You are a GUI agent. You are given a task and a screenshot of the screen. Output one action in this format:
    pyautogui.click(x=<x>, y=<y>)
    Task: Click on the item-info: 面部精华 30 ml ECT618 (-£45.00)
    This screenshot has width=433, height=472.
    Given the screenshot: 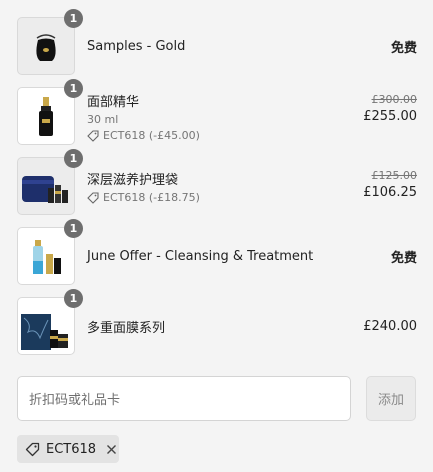 What is the action you would take?
    pyautogui.click(x=143, y=116)
    